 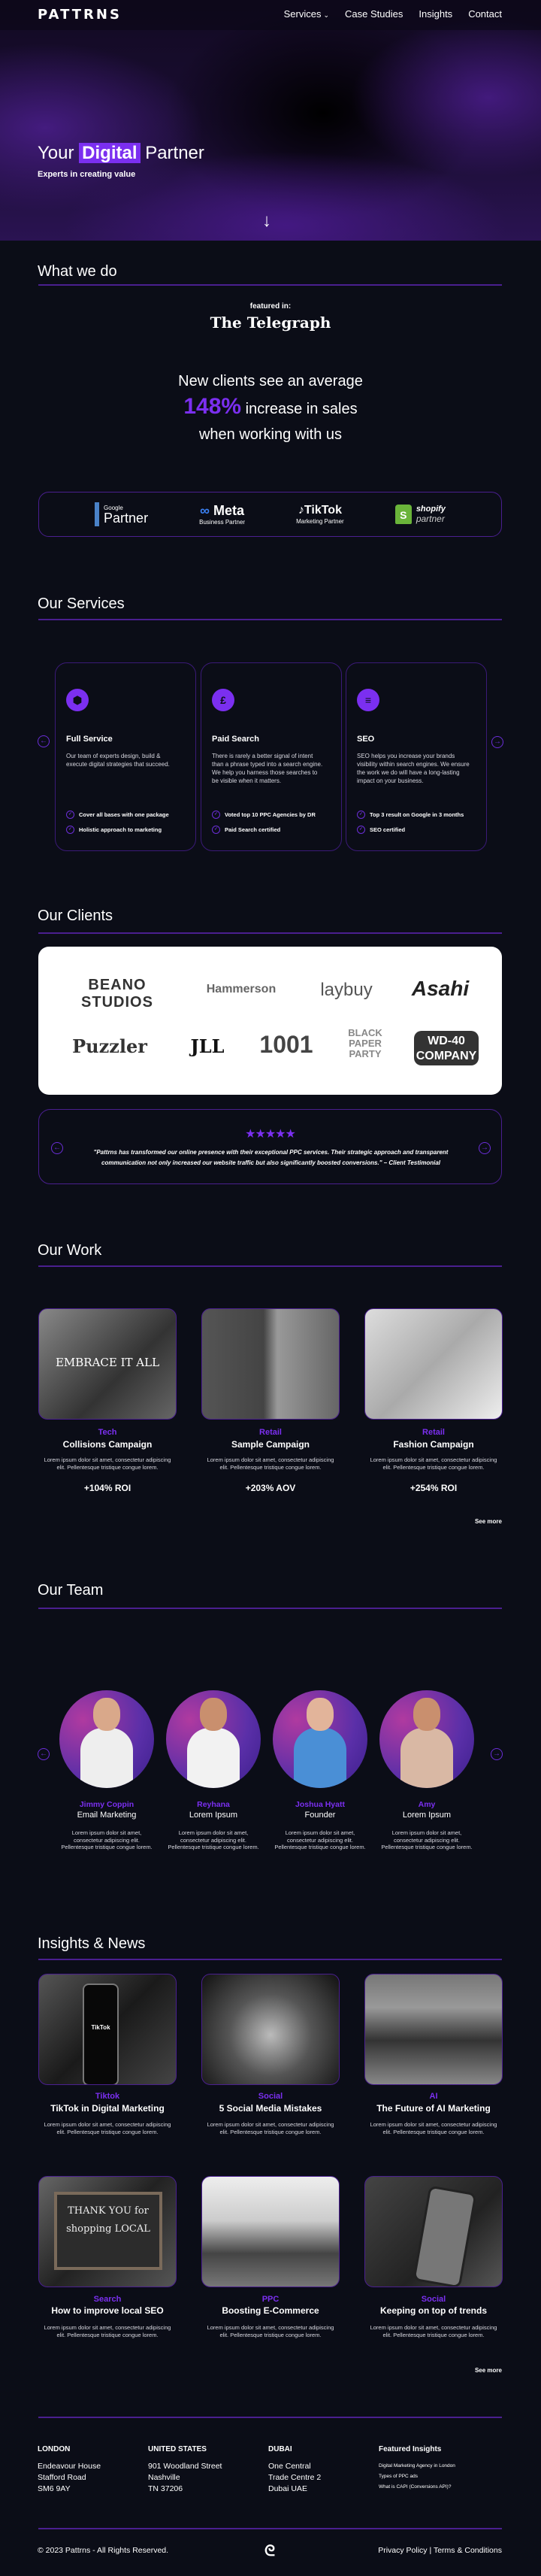 What do you see at coordinates (320, 521) in the screenshot?
I see `tiktok-label: Marketing Partner` at bounding box center [320, 521].